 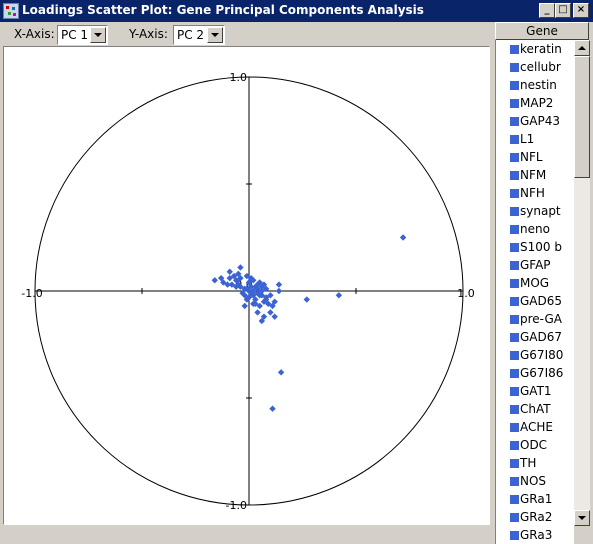 What do you see at coordinates (75, 35) in the screenshot?
I see `x-axis-value: PC 1` at bounding box center [75, 35].